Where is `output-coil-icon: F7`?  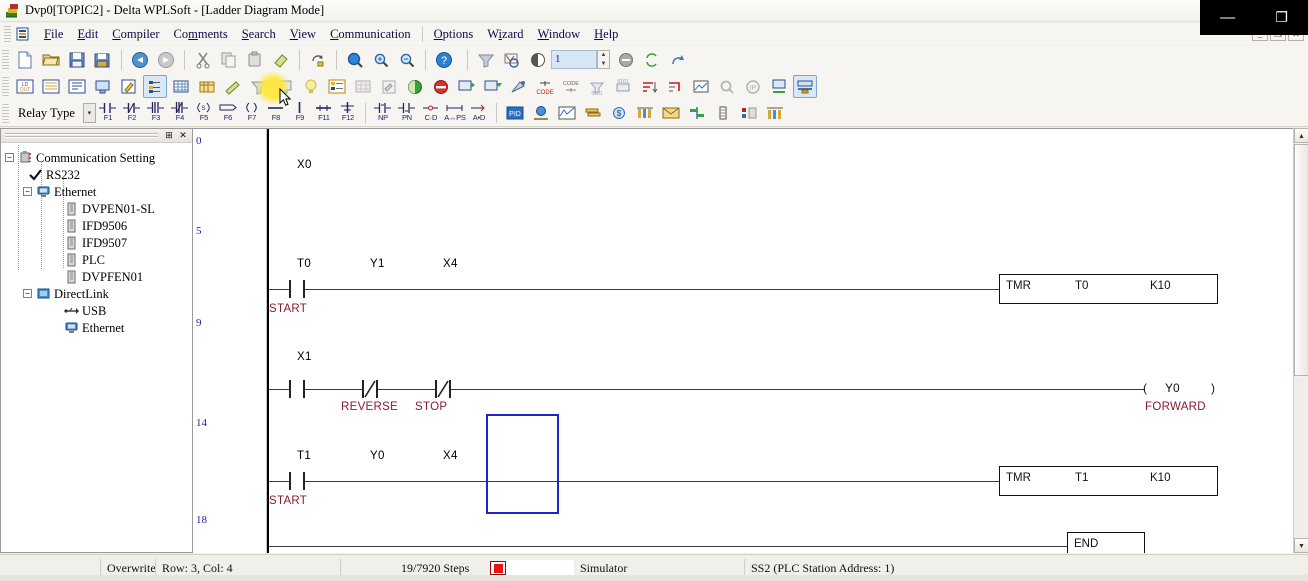
output-coil-icon: F7 is located at coordinates (252, 113).